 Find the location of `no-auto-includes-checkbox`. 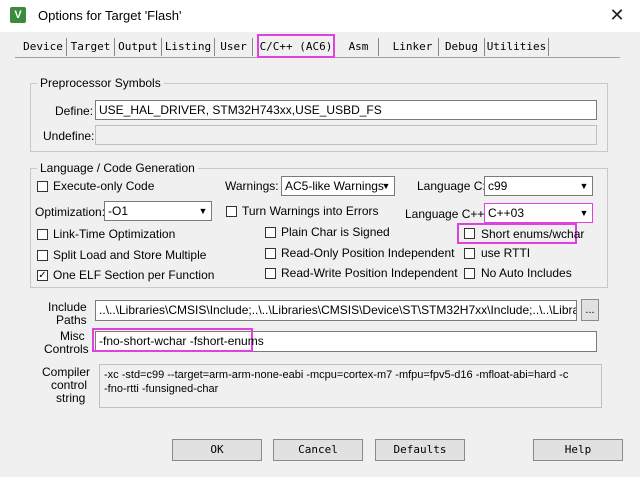

no-auto-includes-checkbox is located at coordinates (469, 273).